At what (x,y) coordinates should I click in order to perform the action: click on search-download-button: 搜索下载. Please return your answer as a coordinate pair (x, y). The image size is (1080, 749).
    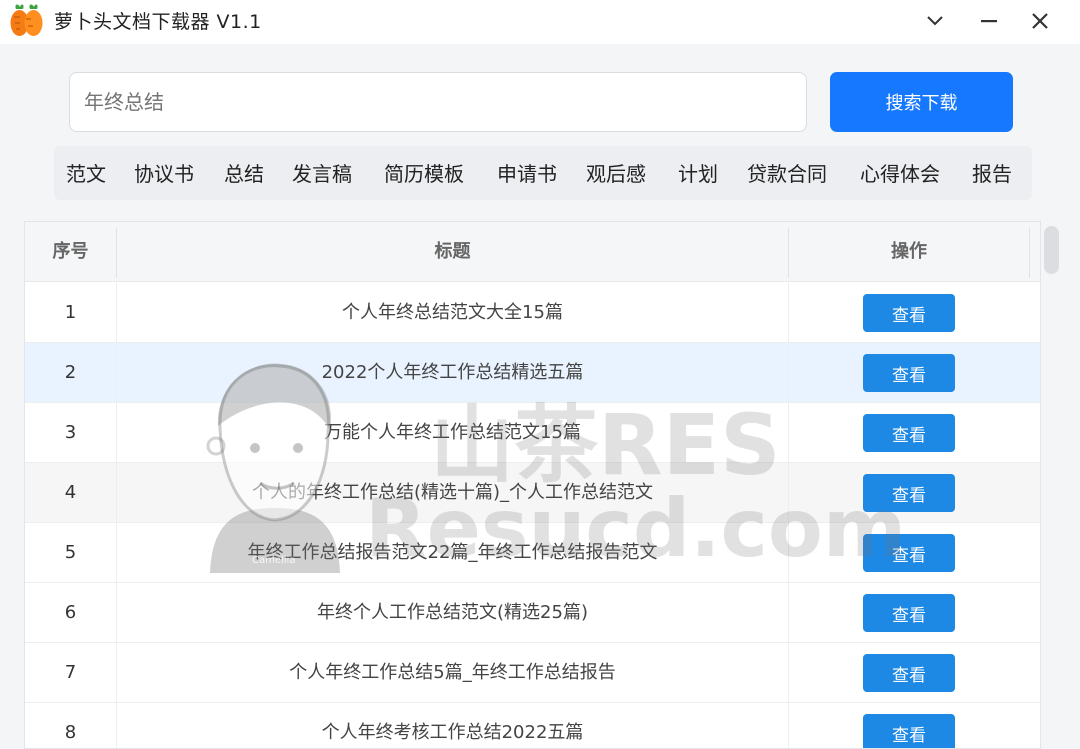
    Looking at the image, I should click on (921, 102).